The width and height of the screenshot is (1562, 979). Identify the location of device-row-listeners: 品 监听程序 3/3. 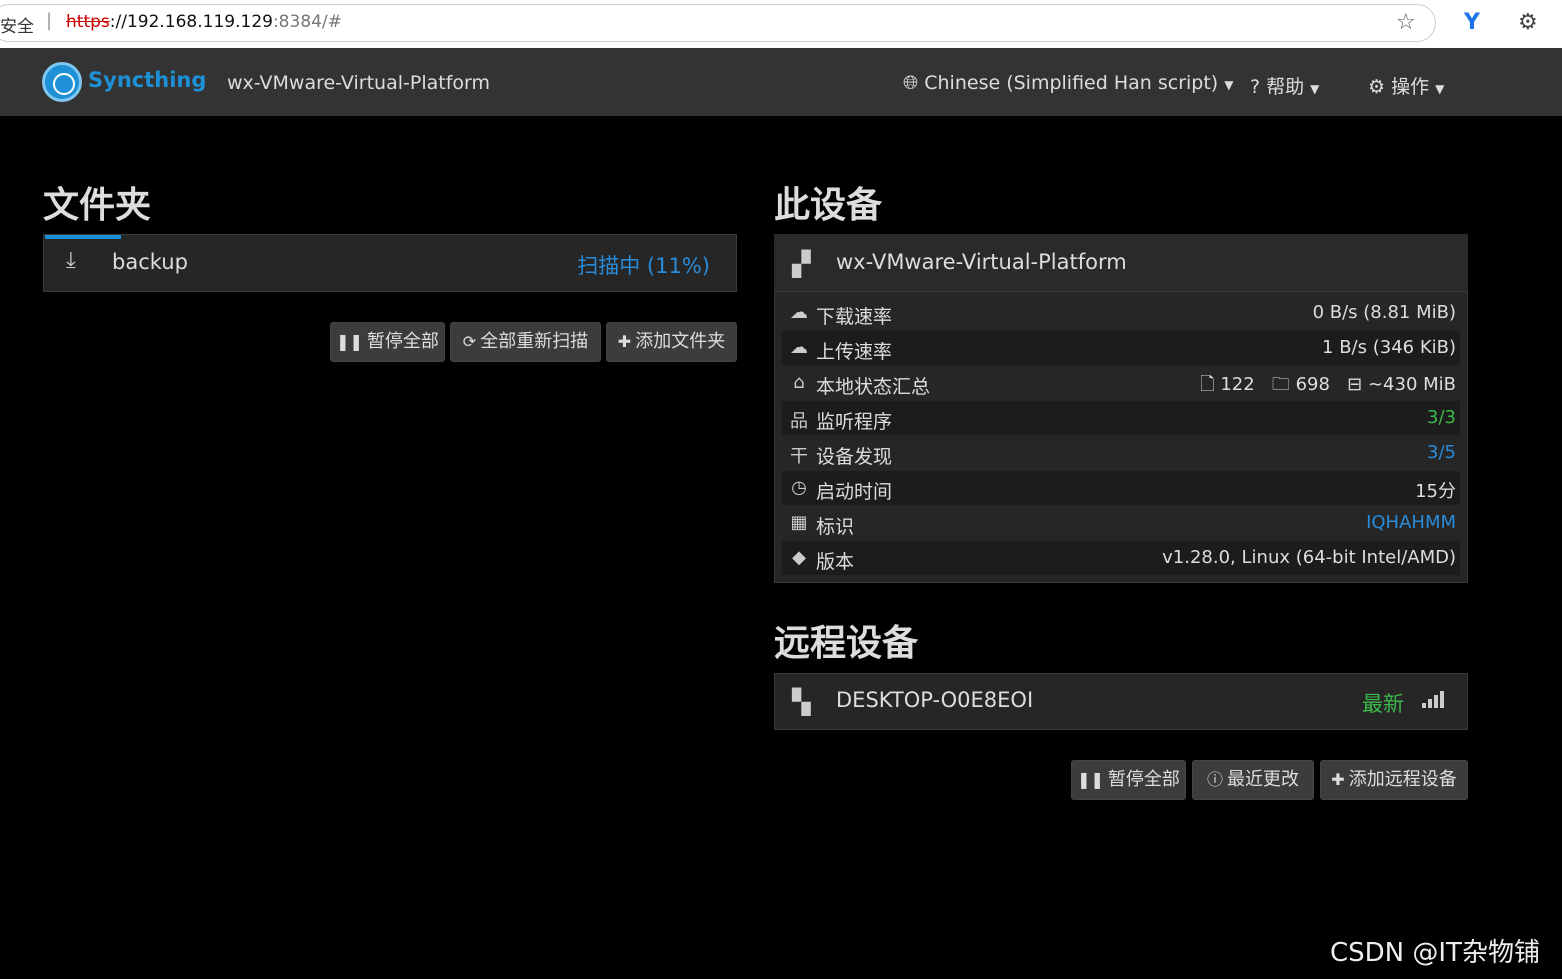
(1121, 418).